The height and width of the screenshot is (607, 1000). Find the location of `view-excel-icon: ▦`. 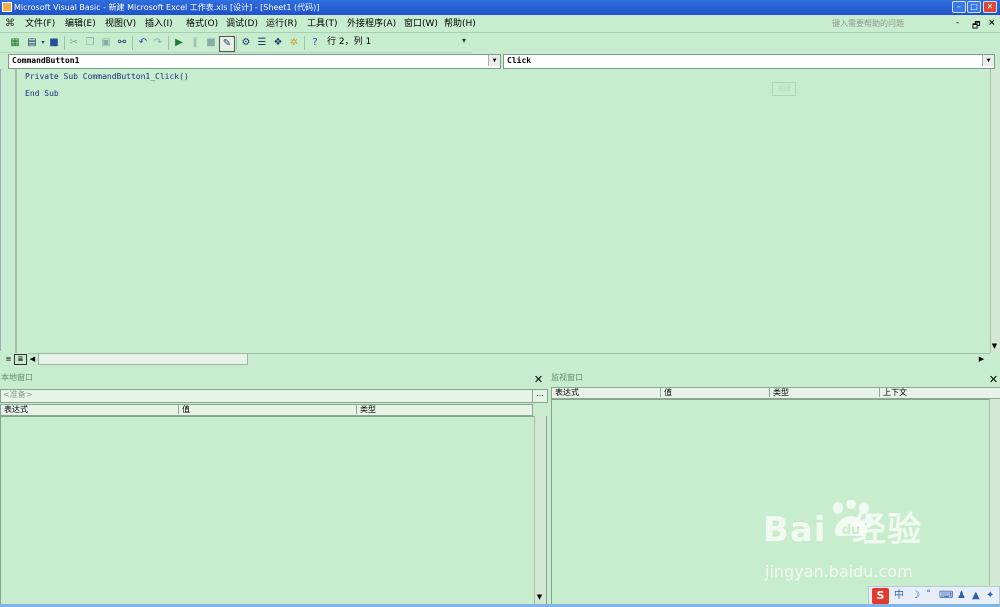

view-excel-icon: ▦ is located at coordinates (15, 43).